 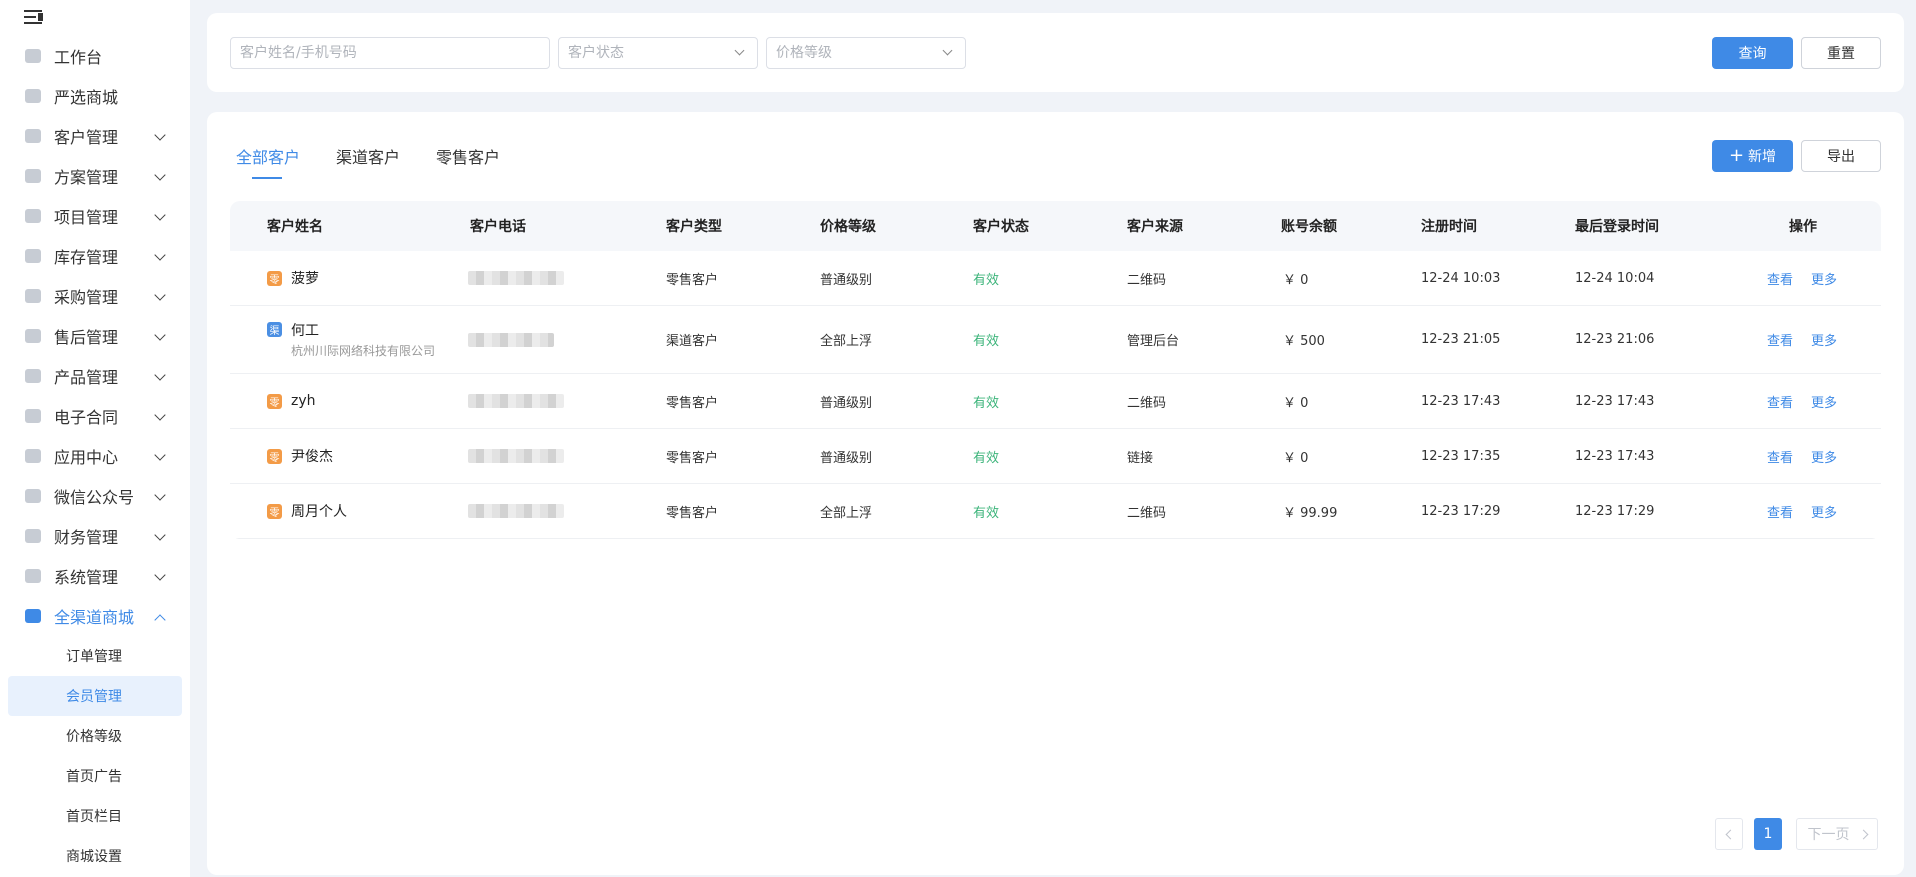 I want to click on plus-icon: +, so click(x=1736, y=155).